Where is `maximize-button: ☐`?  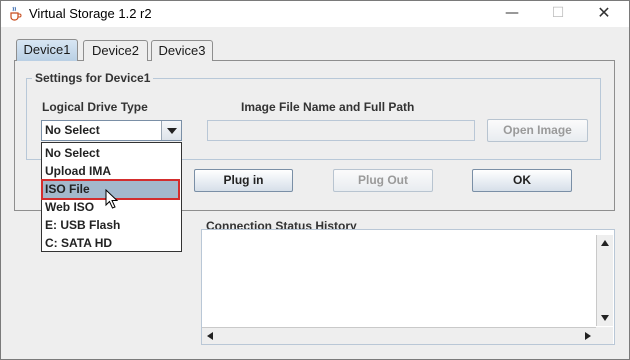 maximize-button: ☐ is located at coordinates (558, 14).